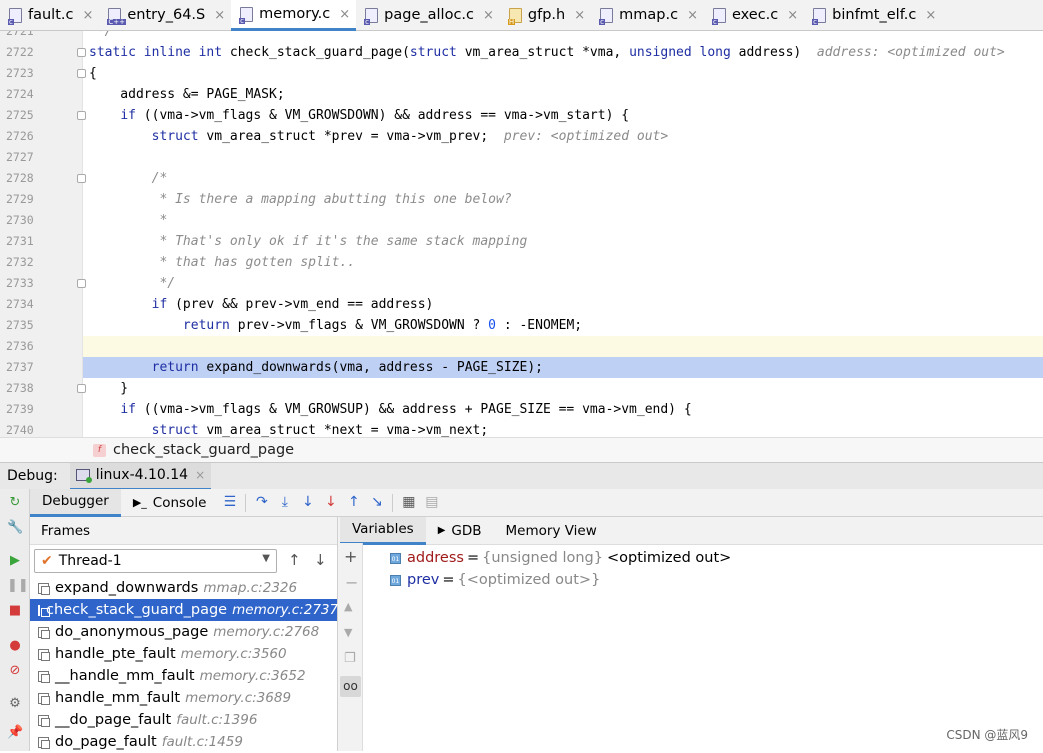 The height and width of the screenshot is (753, 1043). What do you see at coordinates (261, 502) in the screenshot?
I see `show-execution-point-icon: ↷` at bounding box center [261, 502].